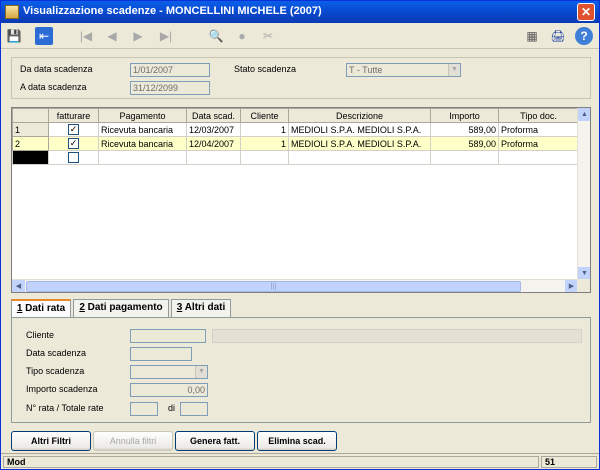  Describe the element at coordinates (584, 36) in the screenshot. I see `help-icon: ?` at that location.